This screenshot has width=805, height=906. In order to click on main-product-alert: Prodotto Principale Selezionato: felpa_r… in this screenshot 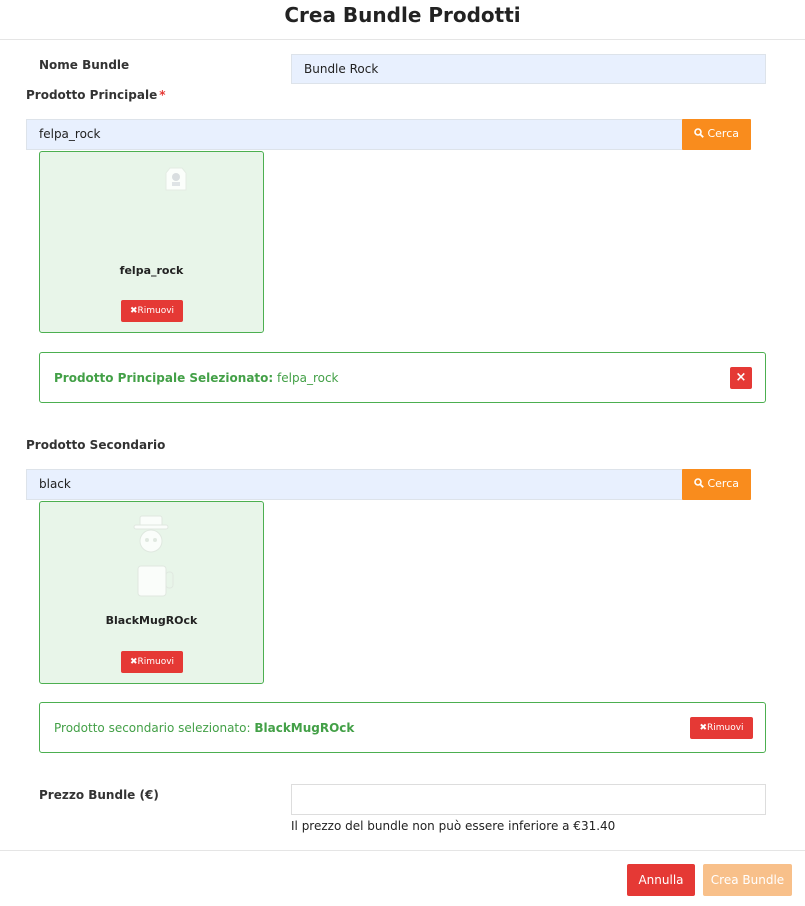, I will do `click(402, 377)`.